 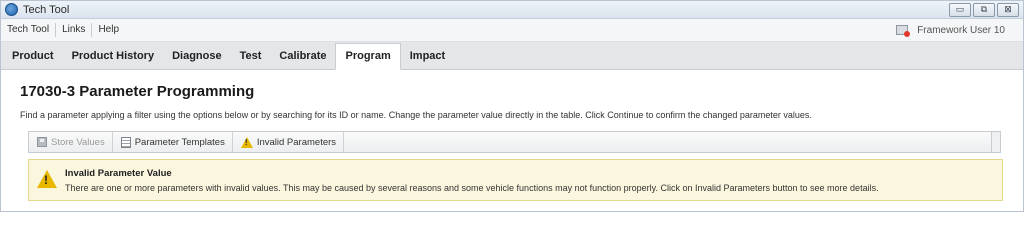 I want to click on parameter-templates-label: Parameter Templates, so click(x=179, y=142).